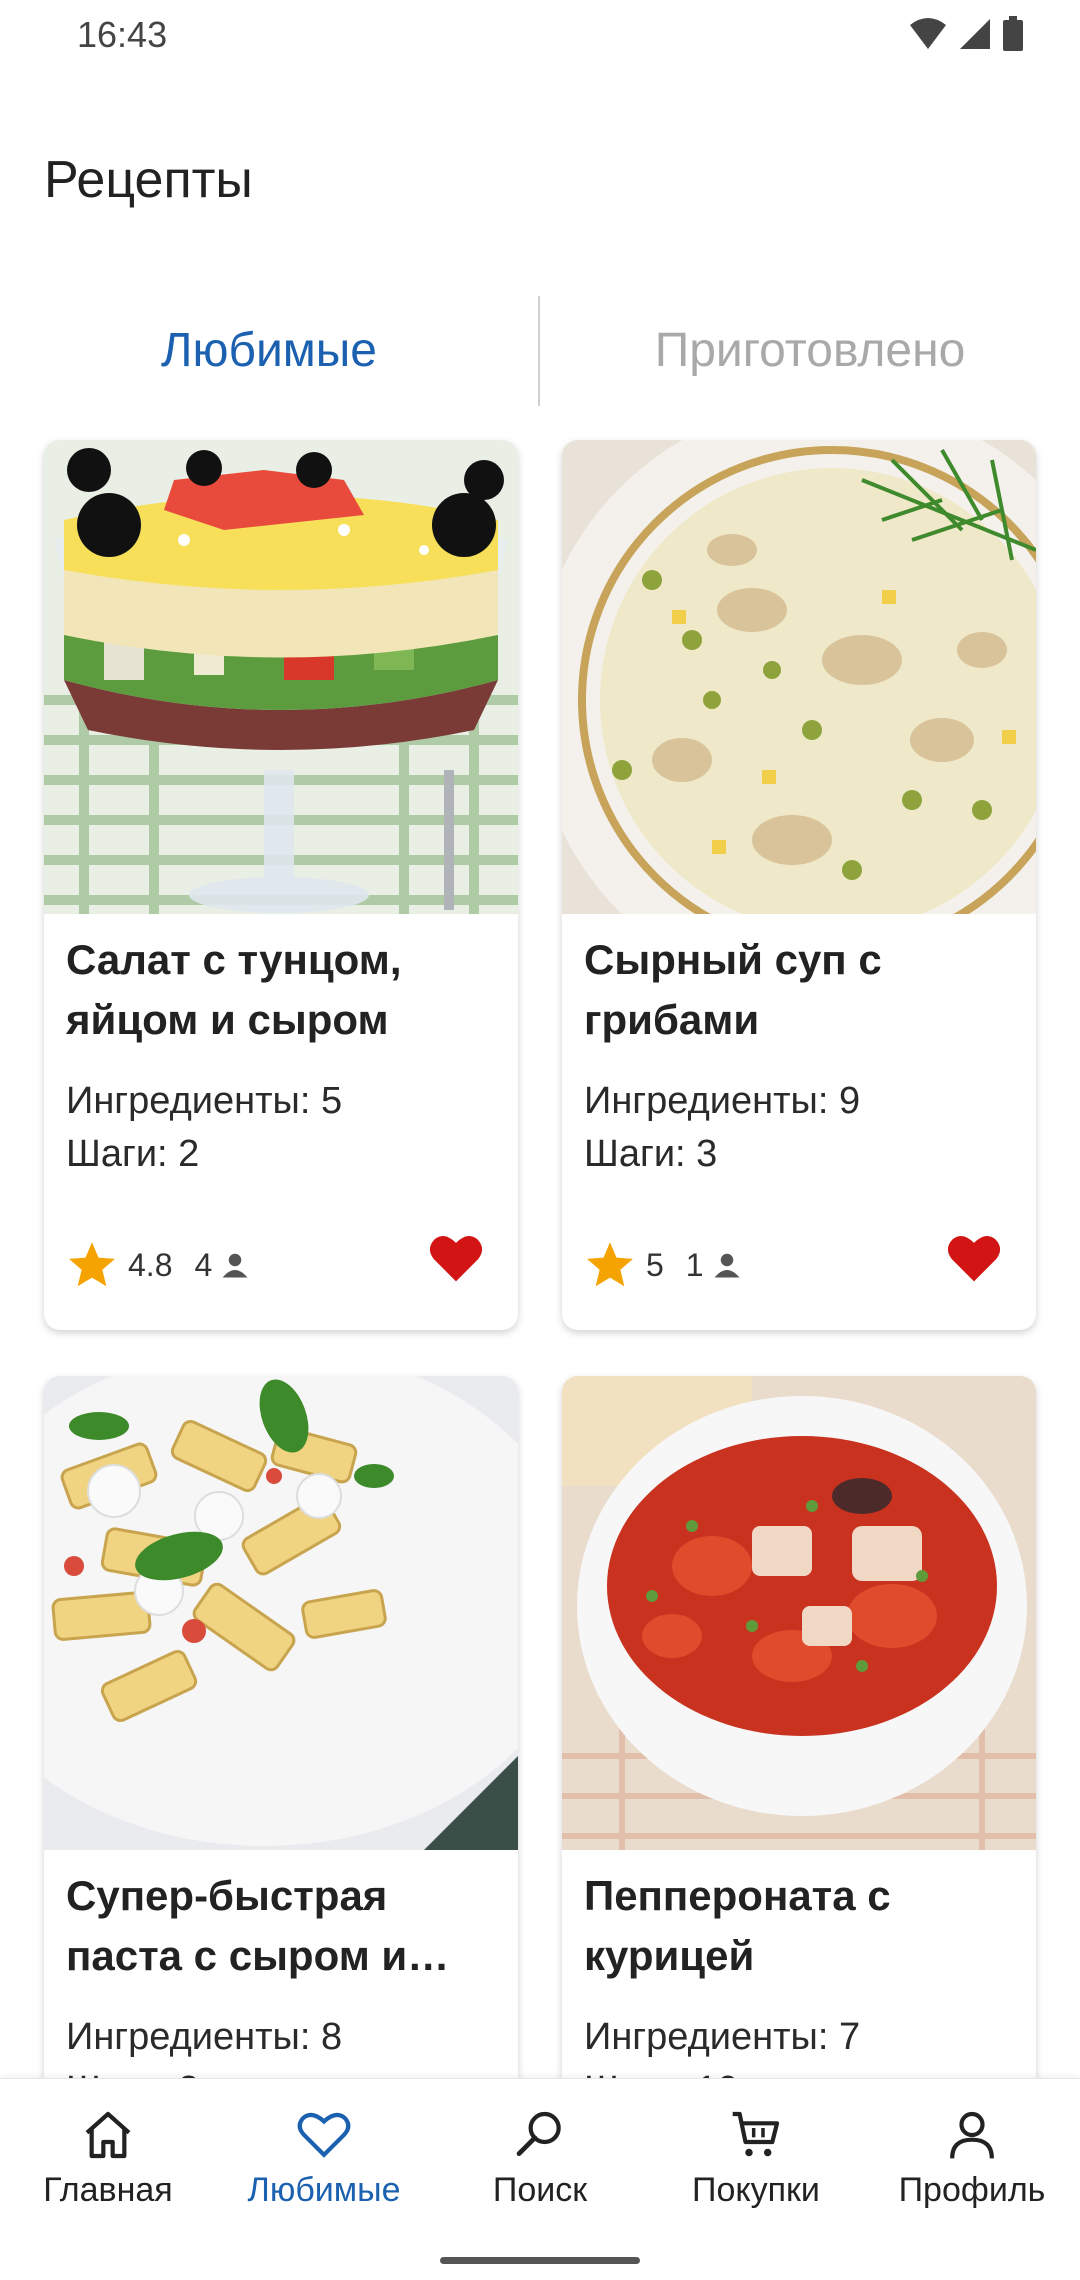 The image size is (1080, 2280). What do you see at coordinates (1013, 33) in the screenshot?
I see `battery-icon` at bounding box center [1013, 33].